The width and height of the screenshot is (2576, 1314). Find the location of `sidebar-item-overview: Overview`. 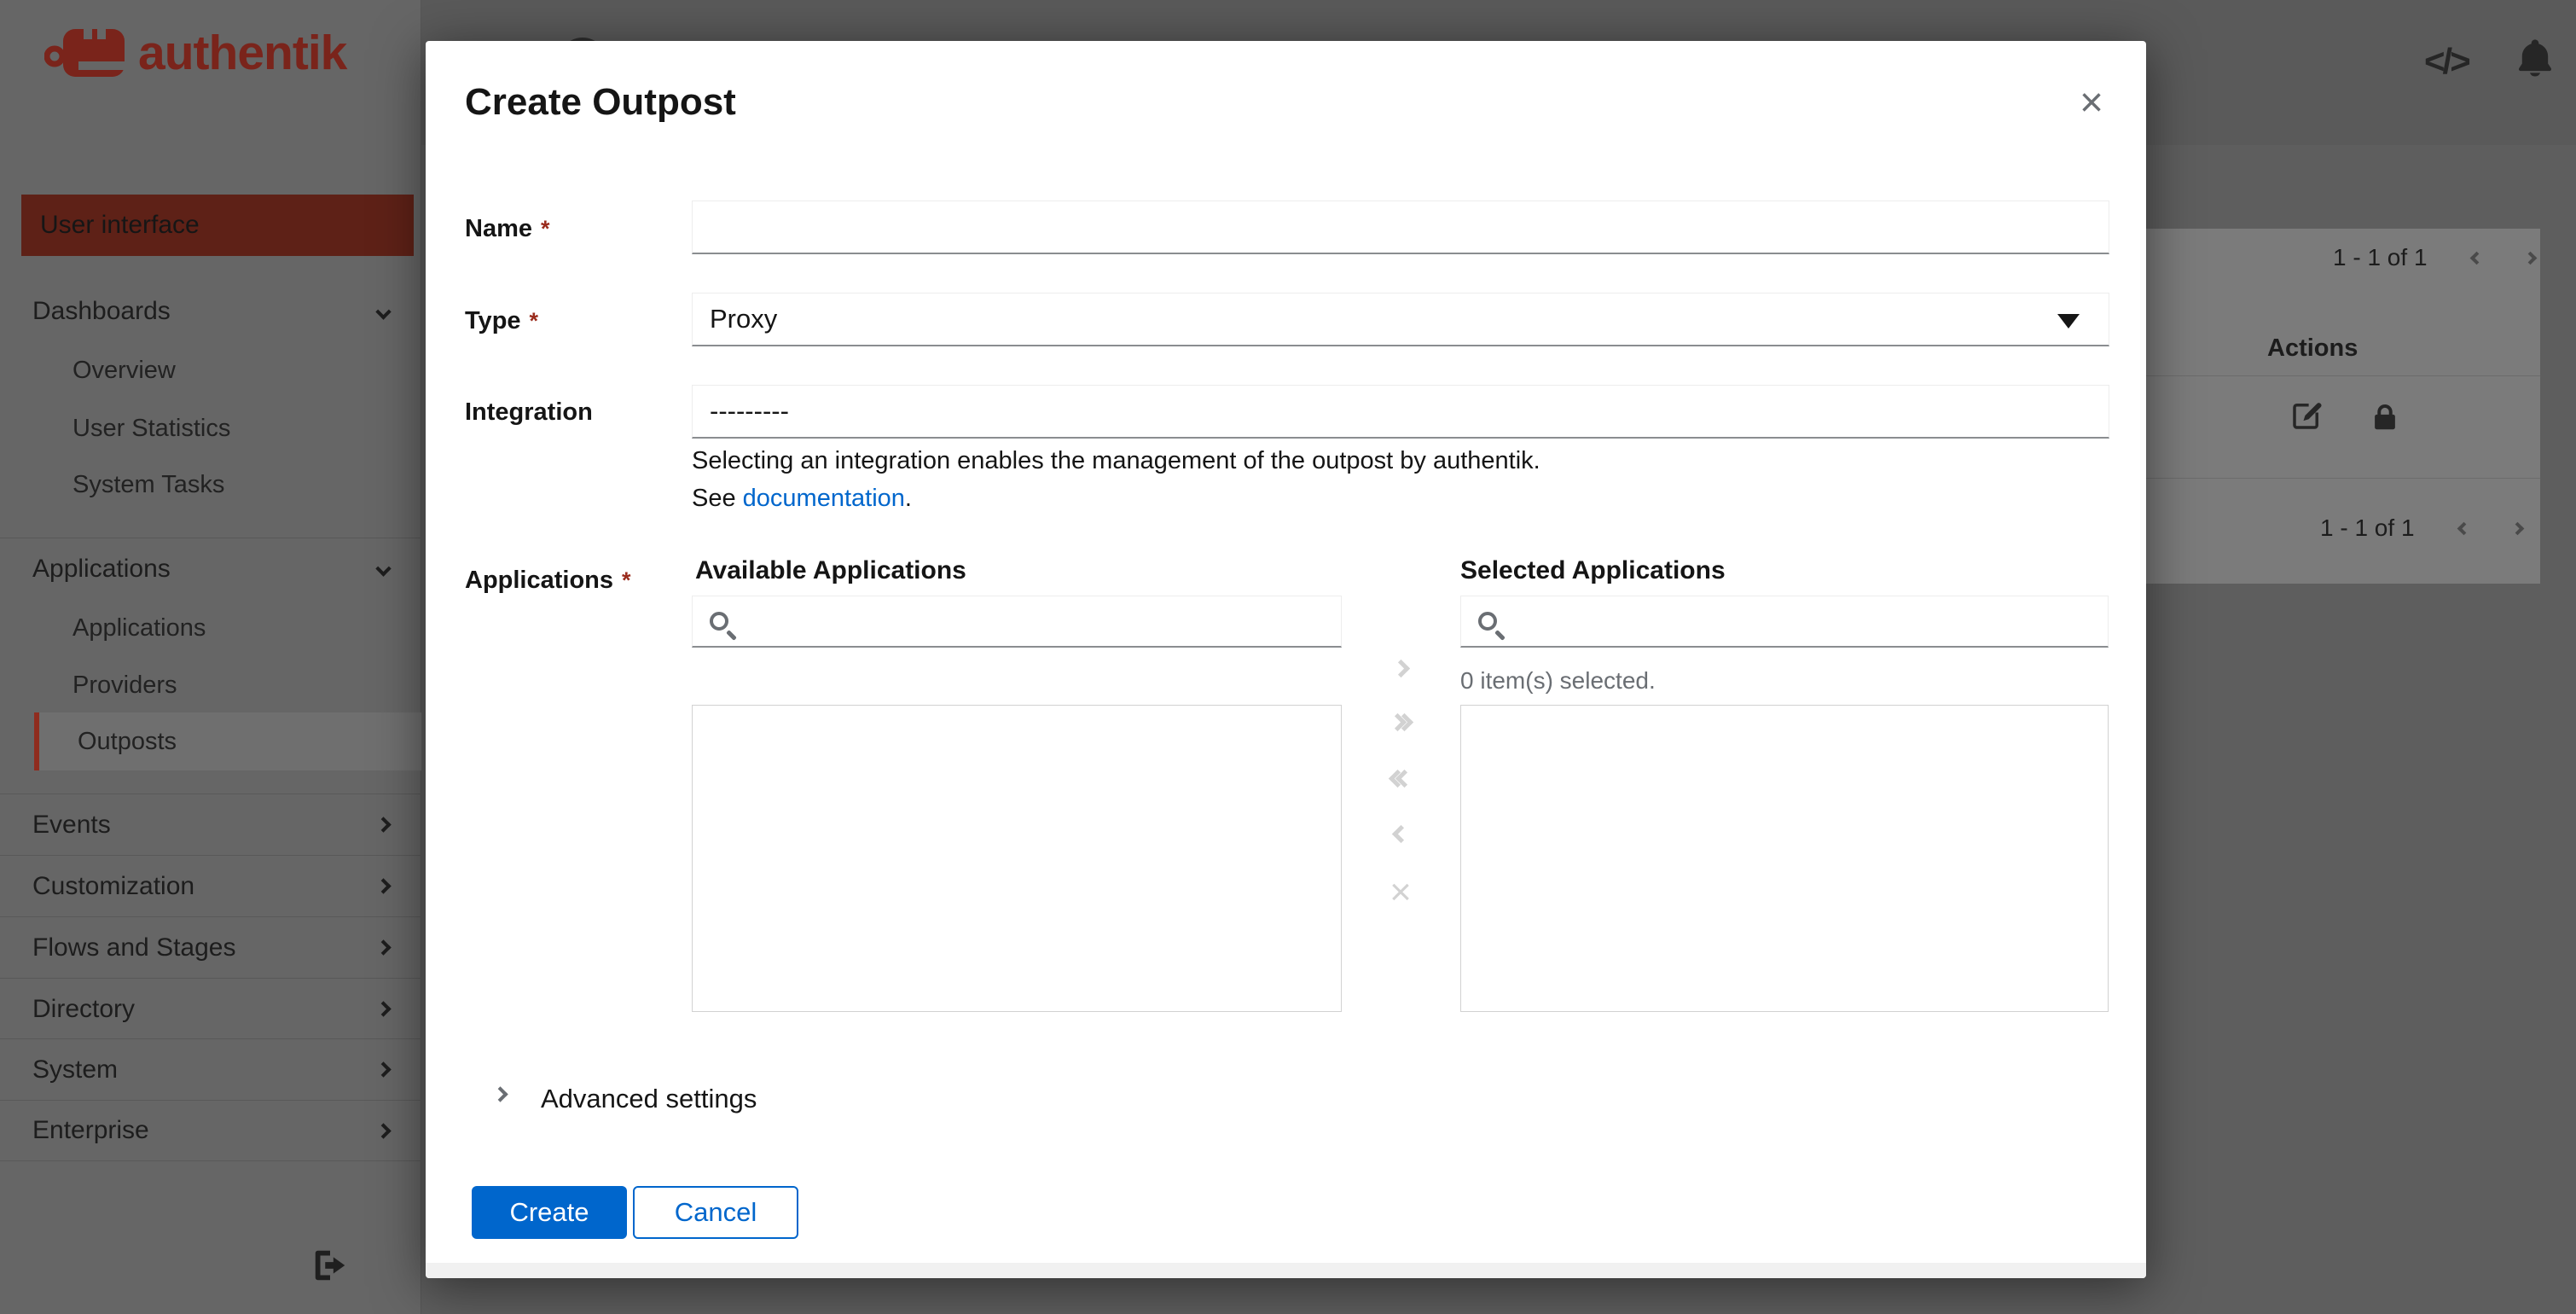

sidebar-item-overview: Overview is located at coordinates (210, 370).